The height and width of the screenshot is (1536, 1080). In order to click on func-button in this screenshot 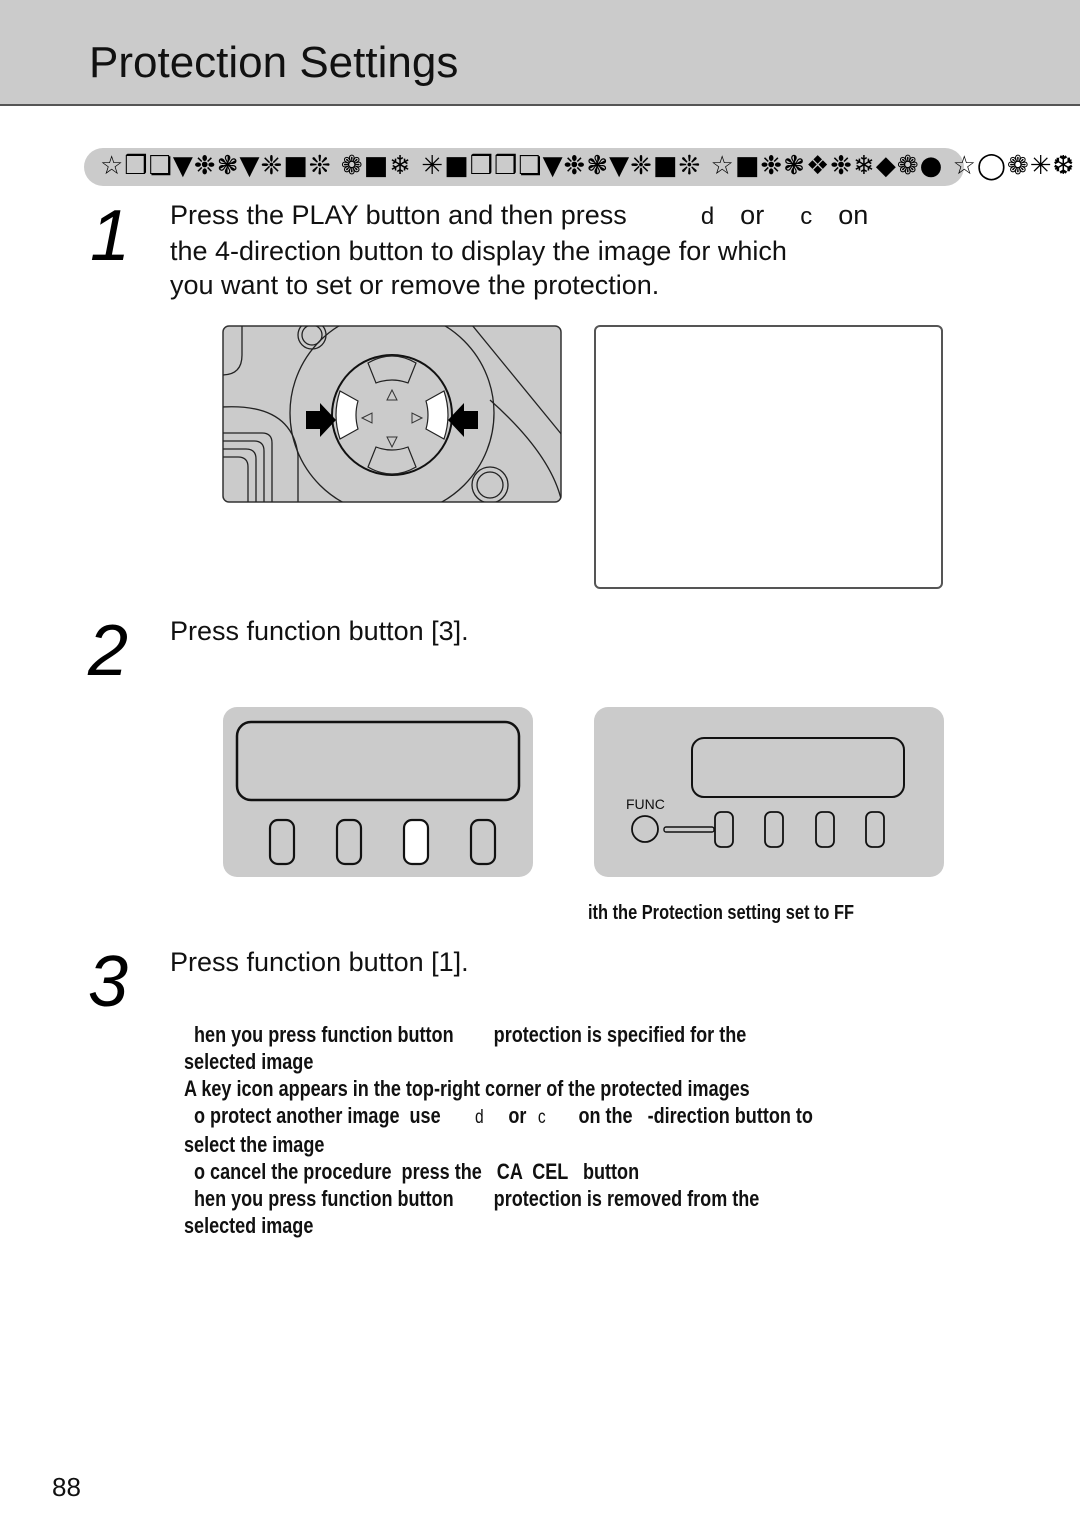, I will do `click(645, 829)`.